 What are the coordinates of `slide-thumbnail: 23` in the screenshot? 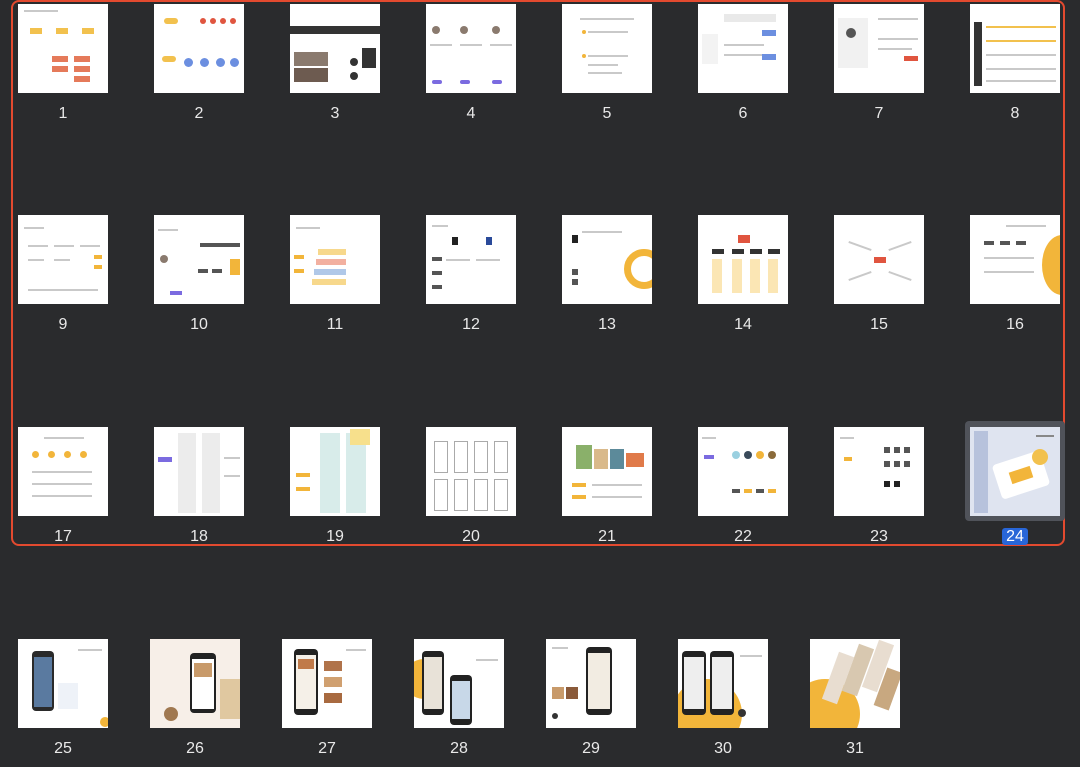 It's located at (879, 486).